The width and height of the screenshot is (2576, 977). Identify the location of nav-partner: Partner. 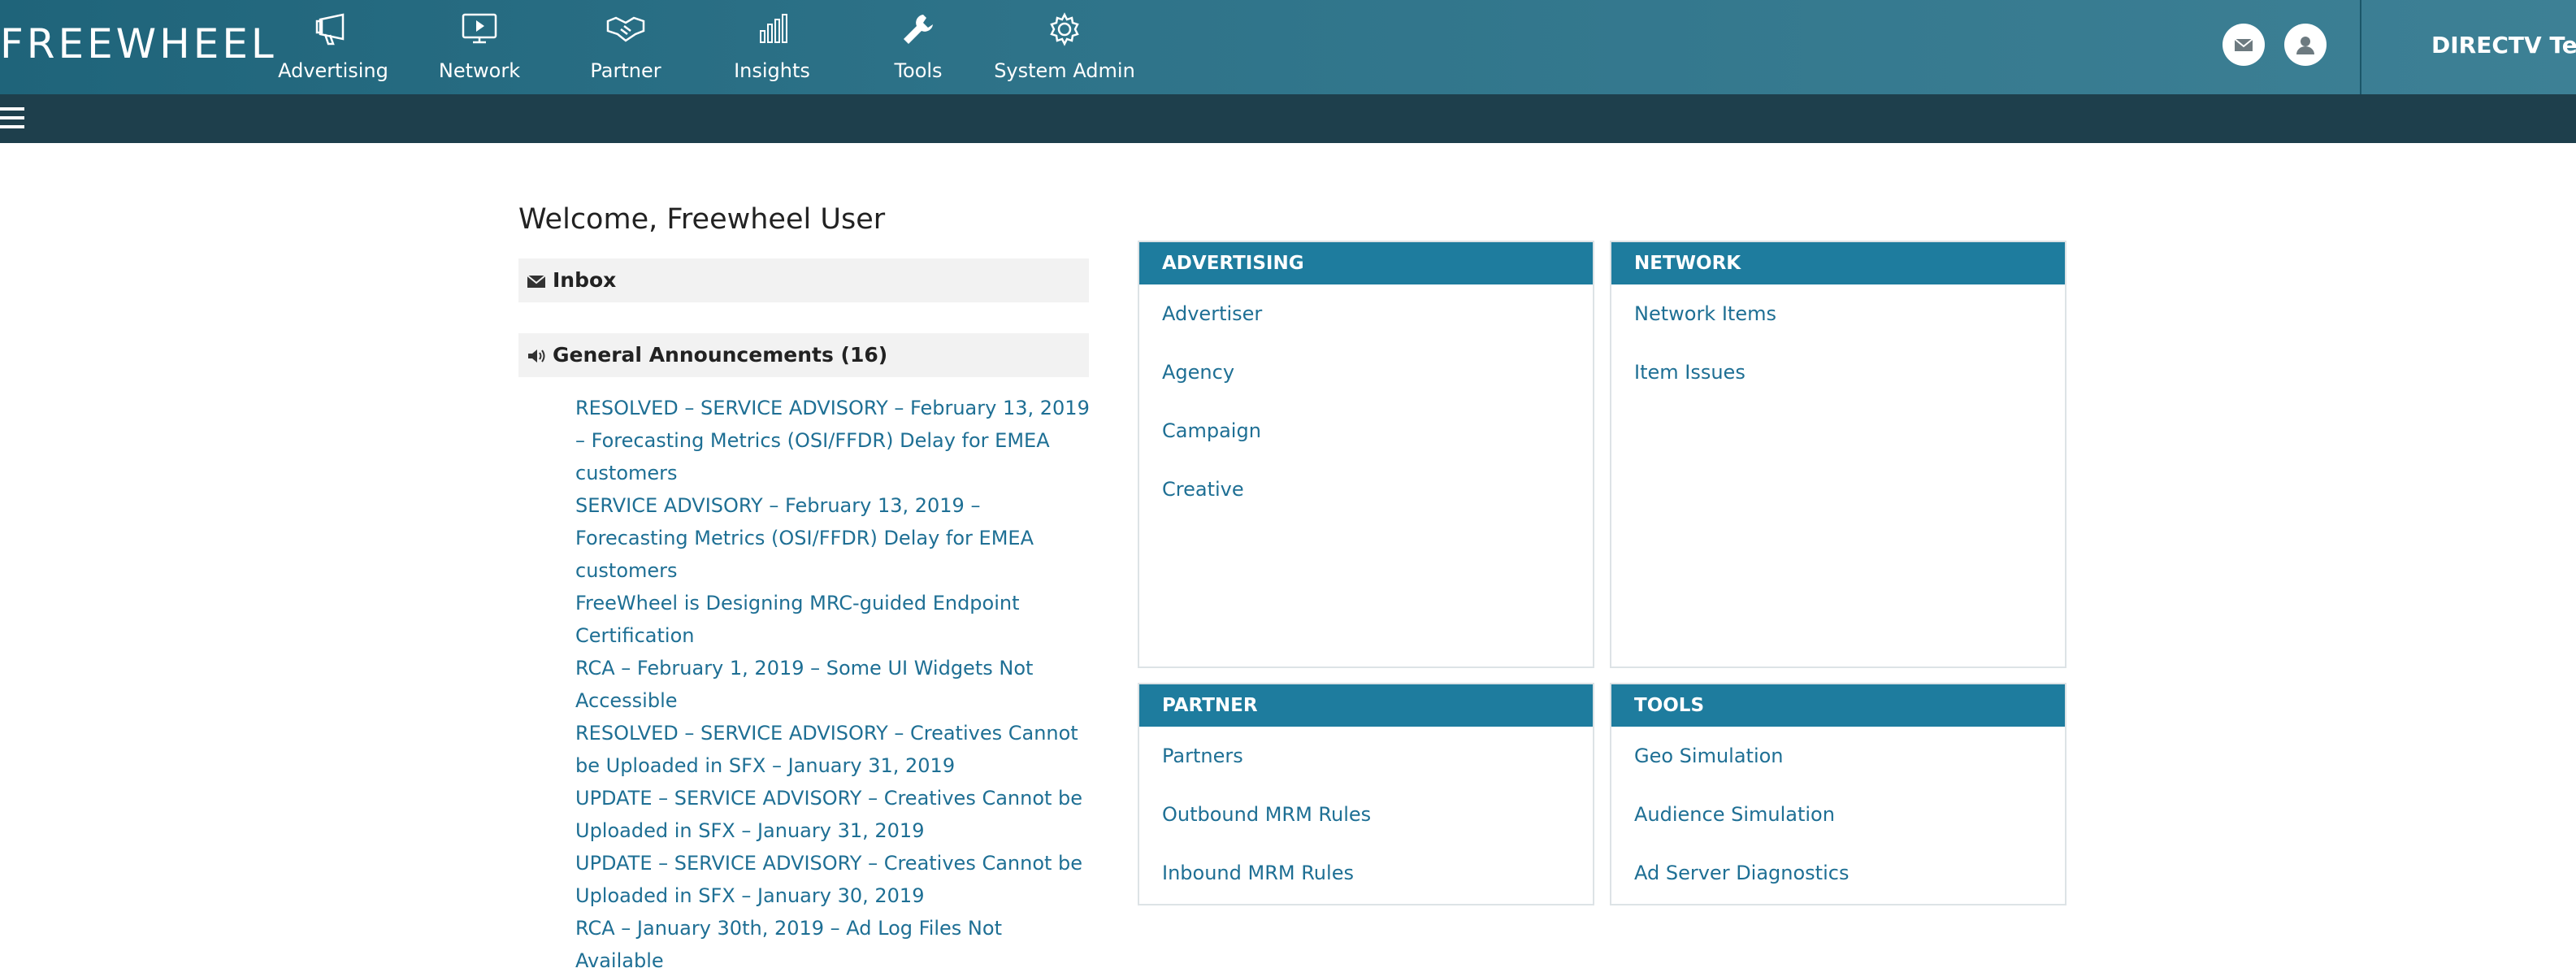
(626, 47).